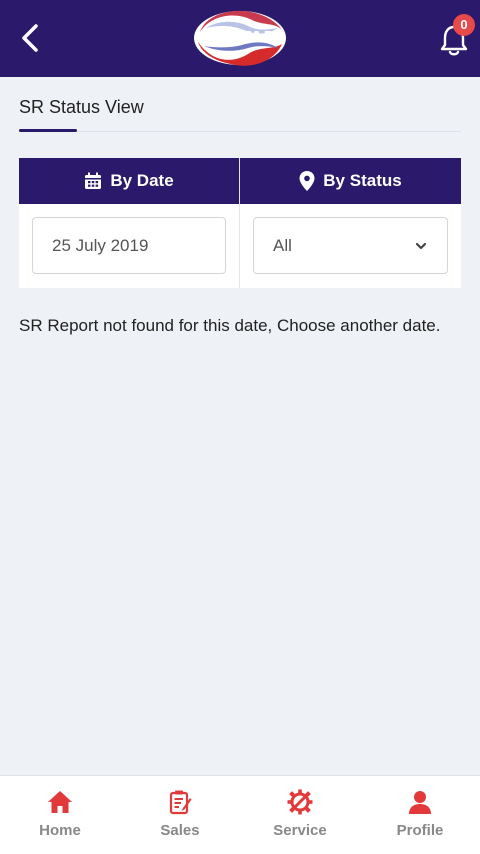 The image size is (480, 854). I want to click on page-title: SR Status View, so click(81, 107).